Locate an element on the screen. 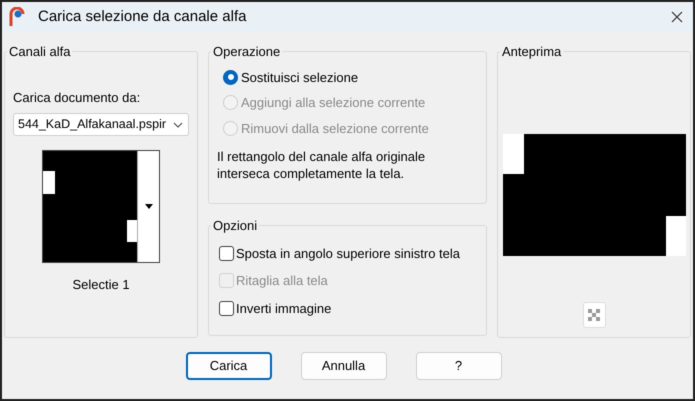  document-dropdown: 544_KaD_Alfakanaal.pspir is located at coordinates (101, 124).